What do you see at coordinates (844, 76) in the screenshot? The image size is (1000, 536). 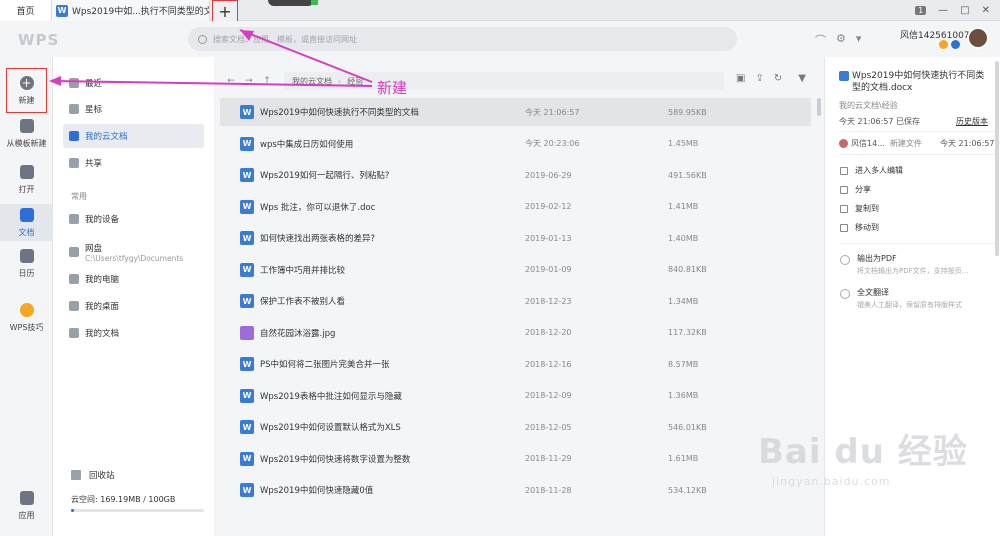 I see `word-doc-icon` at bounding box center [844, 76].